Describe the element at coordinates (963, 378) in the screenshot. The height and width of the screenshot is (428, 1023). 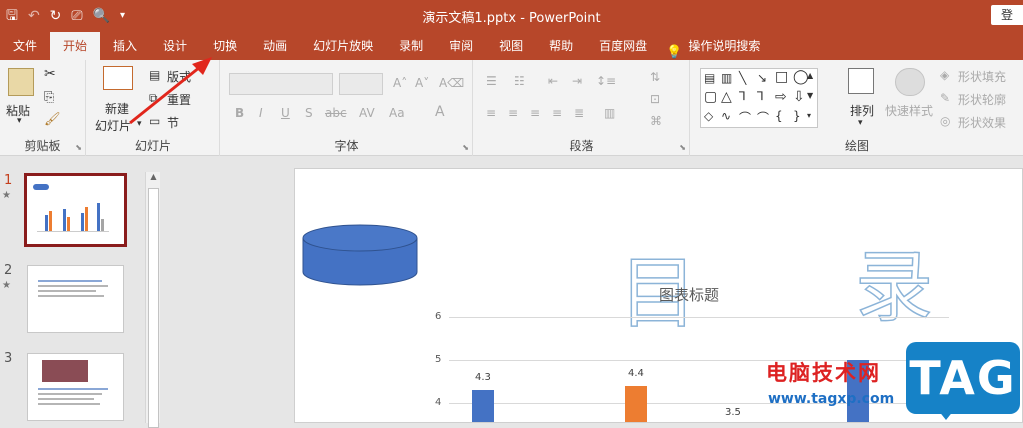
I see `tag-logo: TAG` at that location.